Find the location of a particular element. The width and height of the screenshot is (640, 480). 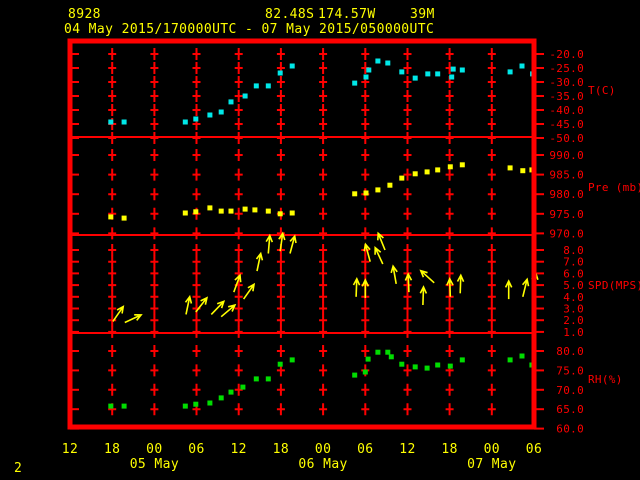

humidity-series is located at coordinates (321, 379).